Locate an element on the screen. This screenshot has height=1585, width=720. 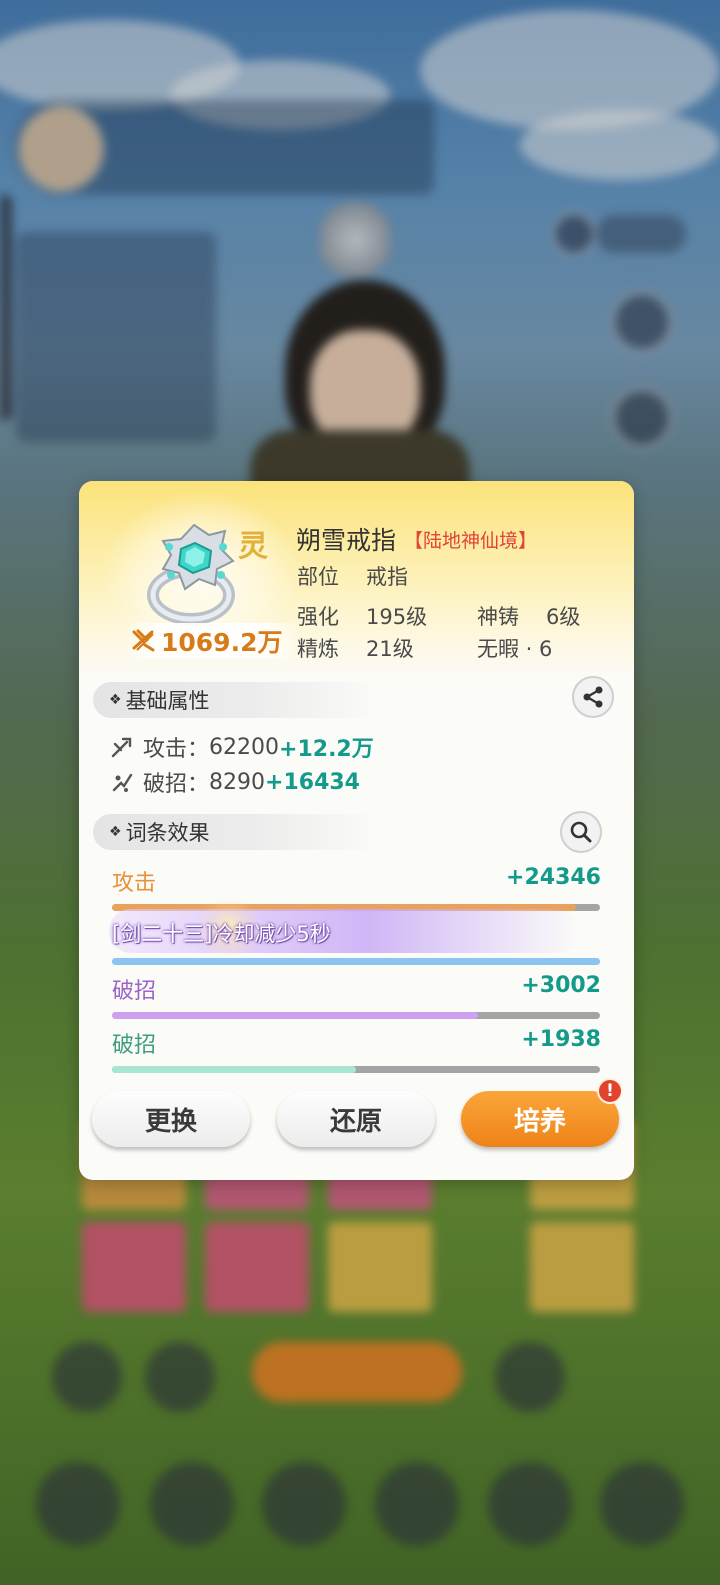
enhance-label: 强化 is located at coordinates (318, 617).